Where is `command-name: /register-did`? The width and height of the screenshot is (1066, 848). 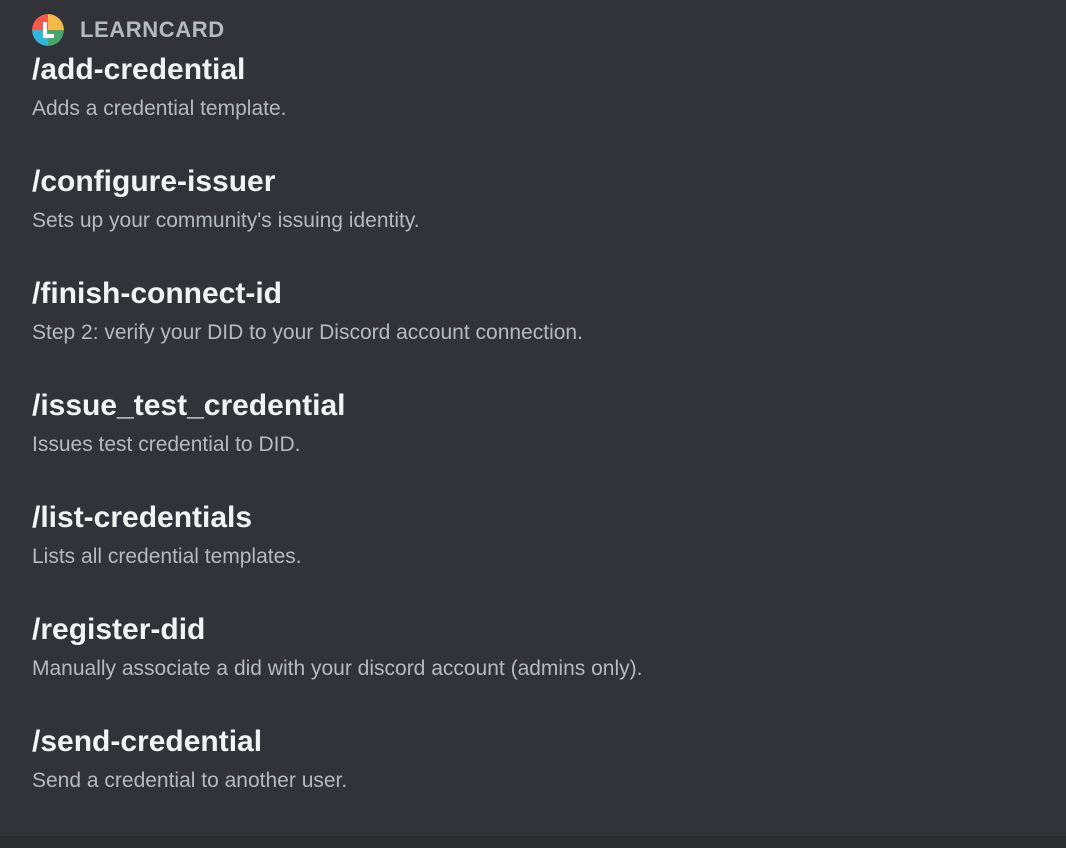
command-name: /register-did is located at coordinates (119, 629).